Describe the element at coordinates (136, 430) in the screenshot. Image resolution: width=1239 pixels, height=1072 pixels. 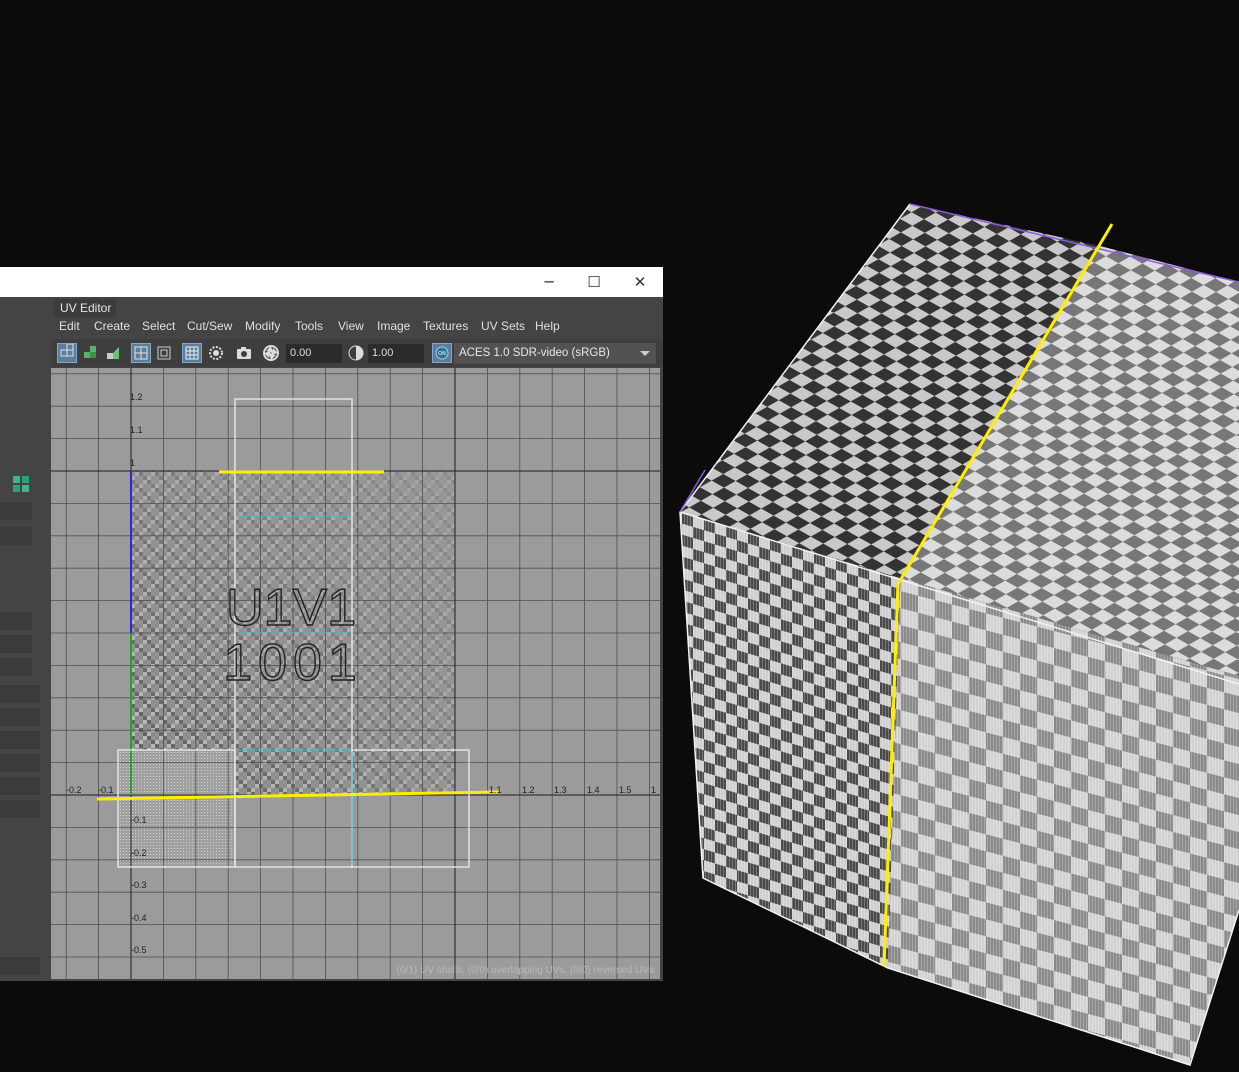
I see `y-tick-label: 1.1` at that location.